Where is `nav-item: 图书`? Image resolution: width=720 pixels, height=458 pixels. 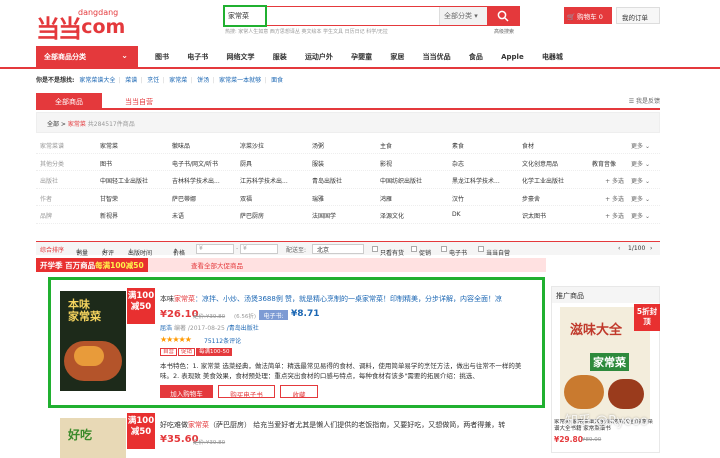
nav-item: 图书 is located at coordinates (162, 57).